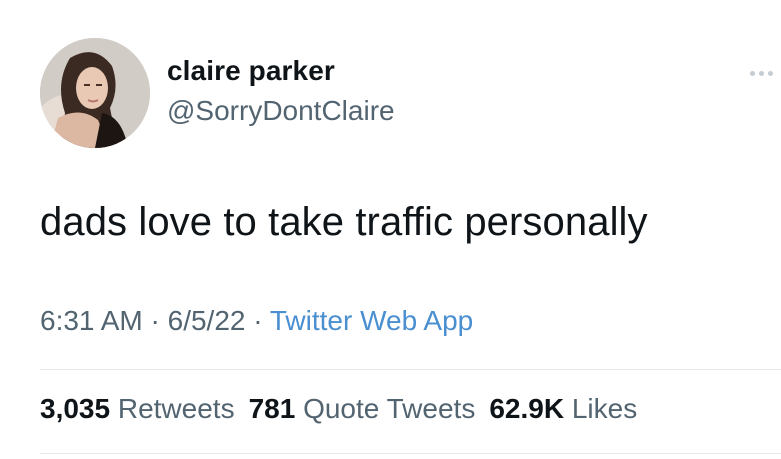 The height and width of the screenshot is (459, 781). I want to click on avatar, so click(95, 93).